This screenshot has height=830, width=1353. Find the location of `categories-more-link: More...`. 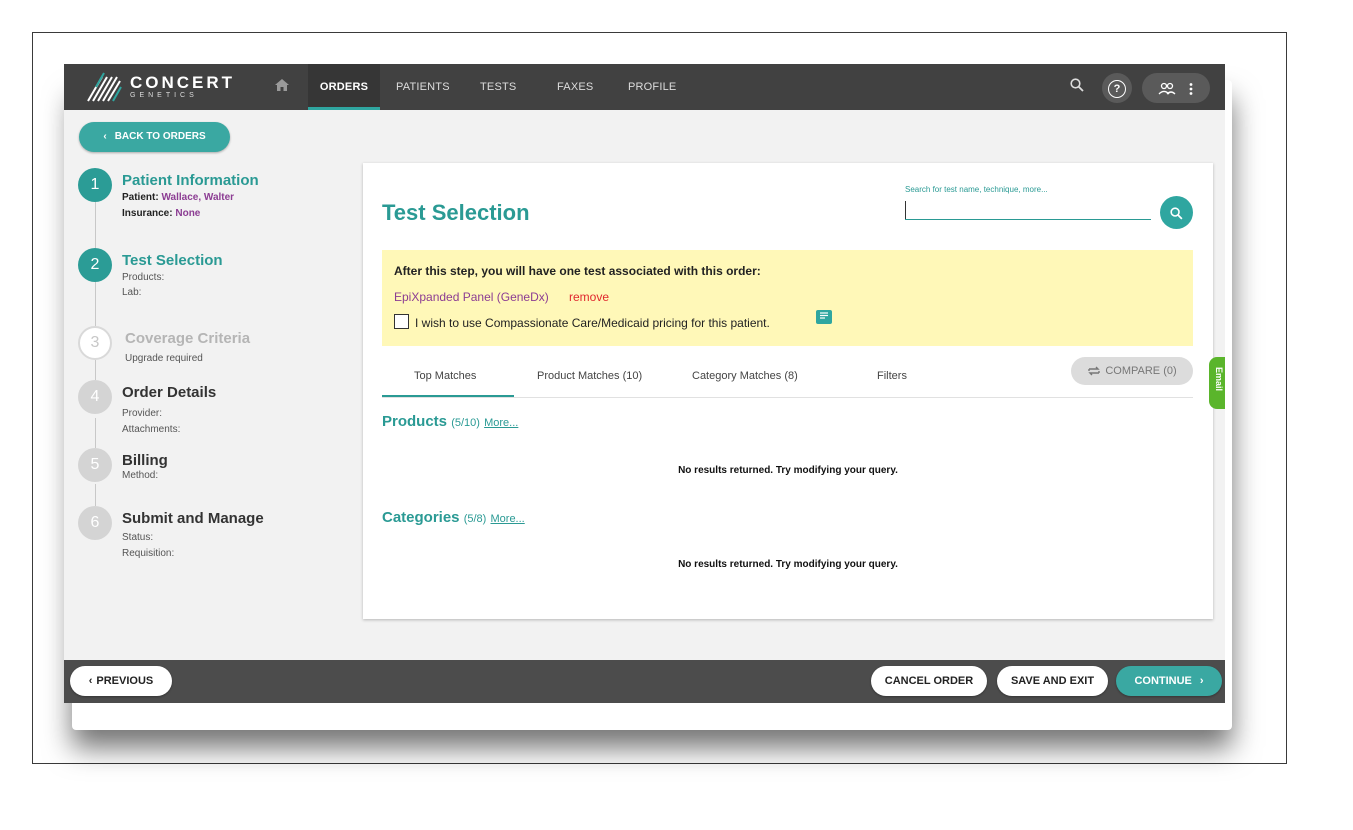

categories-more-link: More... is located at coordinates (508, 519).